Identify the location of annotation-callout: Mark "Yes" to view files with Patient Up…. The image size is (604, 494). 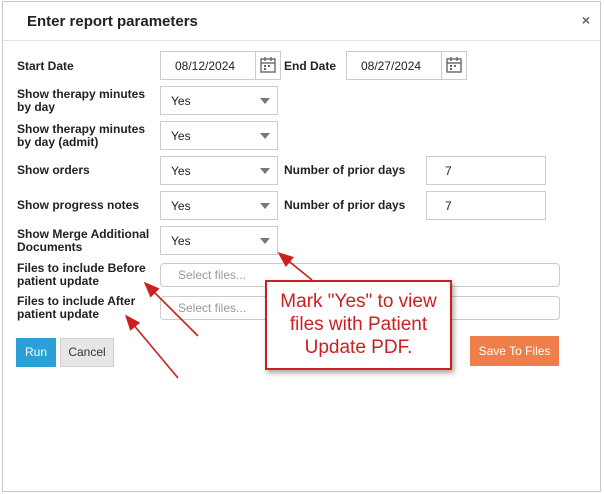
(358, 325).